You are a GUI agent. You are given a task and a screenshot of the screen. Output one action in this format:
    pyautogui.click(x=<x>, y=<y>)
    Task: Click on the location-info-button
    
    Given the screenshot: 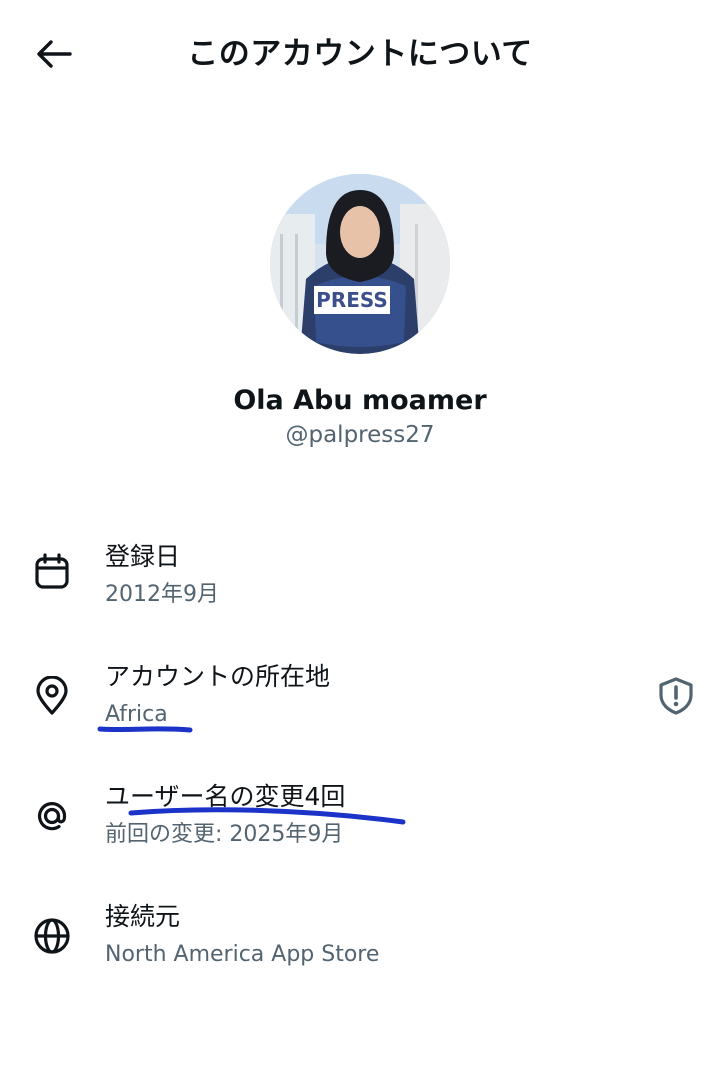 What is the action you would take?
    pyautogui.click(x=676, y=696)
    